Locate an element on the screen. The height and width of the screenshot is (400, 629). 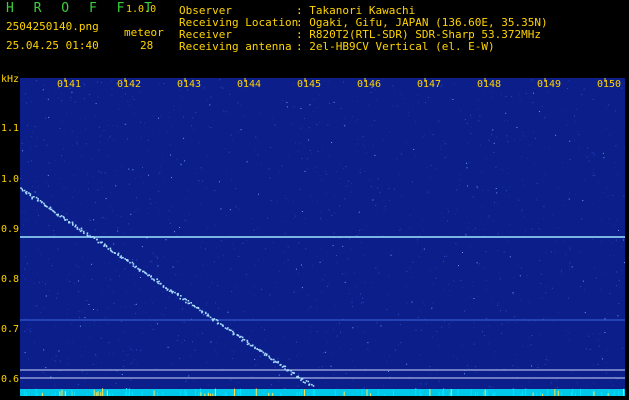
time-tick-0142: 0142 is located at coordinates (129, 84).